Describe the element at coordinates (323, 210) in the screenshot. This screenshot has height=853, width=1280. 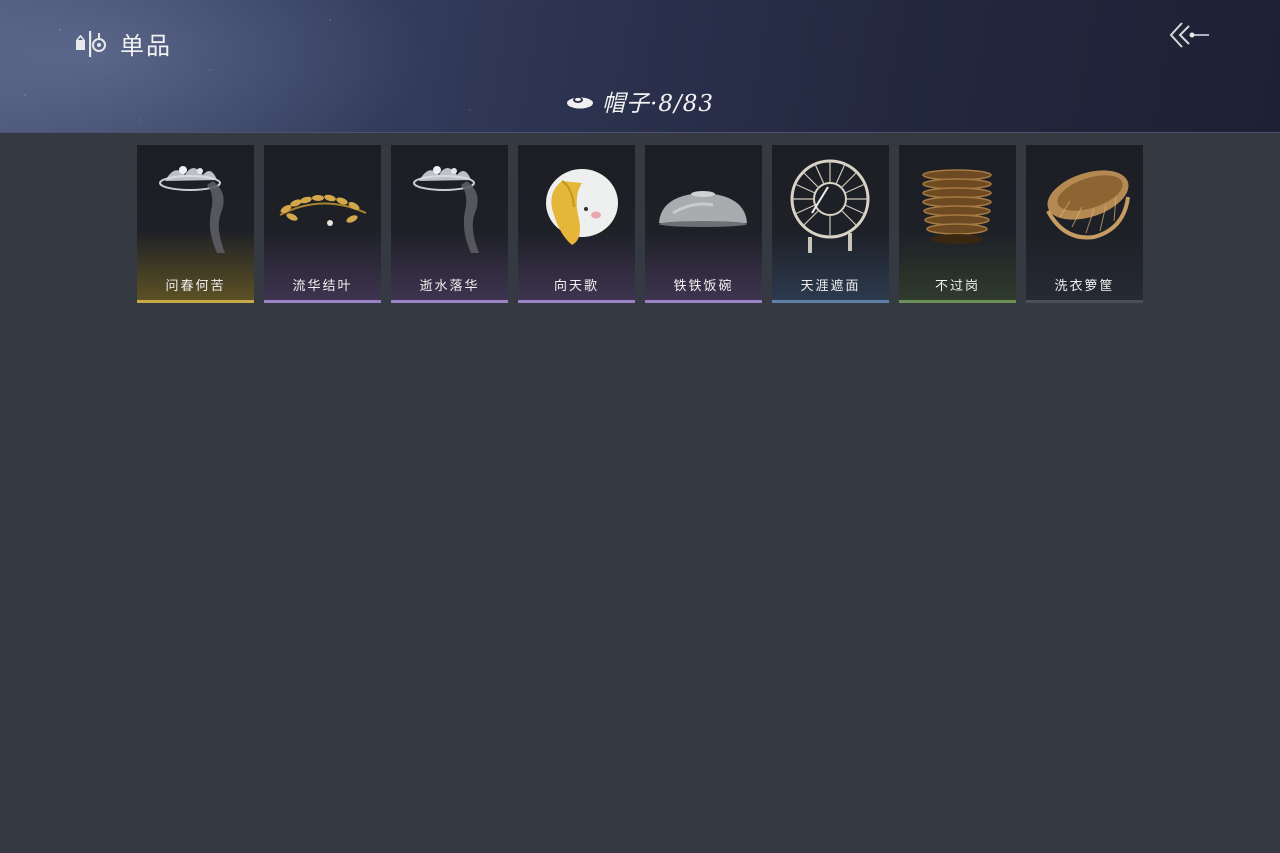
I see `golden-laurel-icon` at that location.